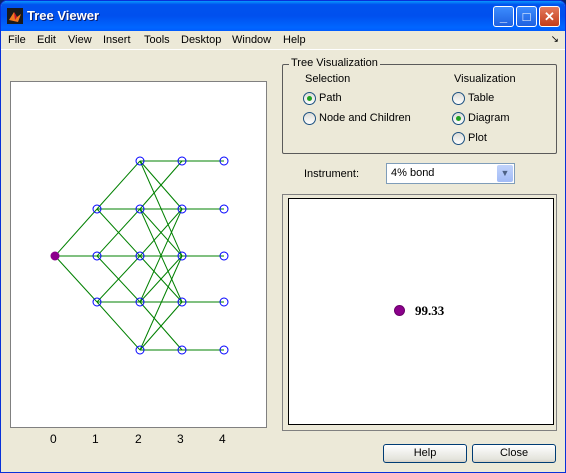 The width and height of the screenshot is (566, 473). I want to click on radio-diagram, so click(458, 118).